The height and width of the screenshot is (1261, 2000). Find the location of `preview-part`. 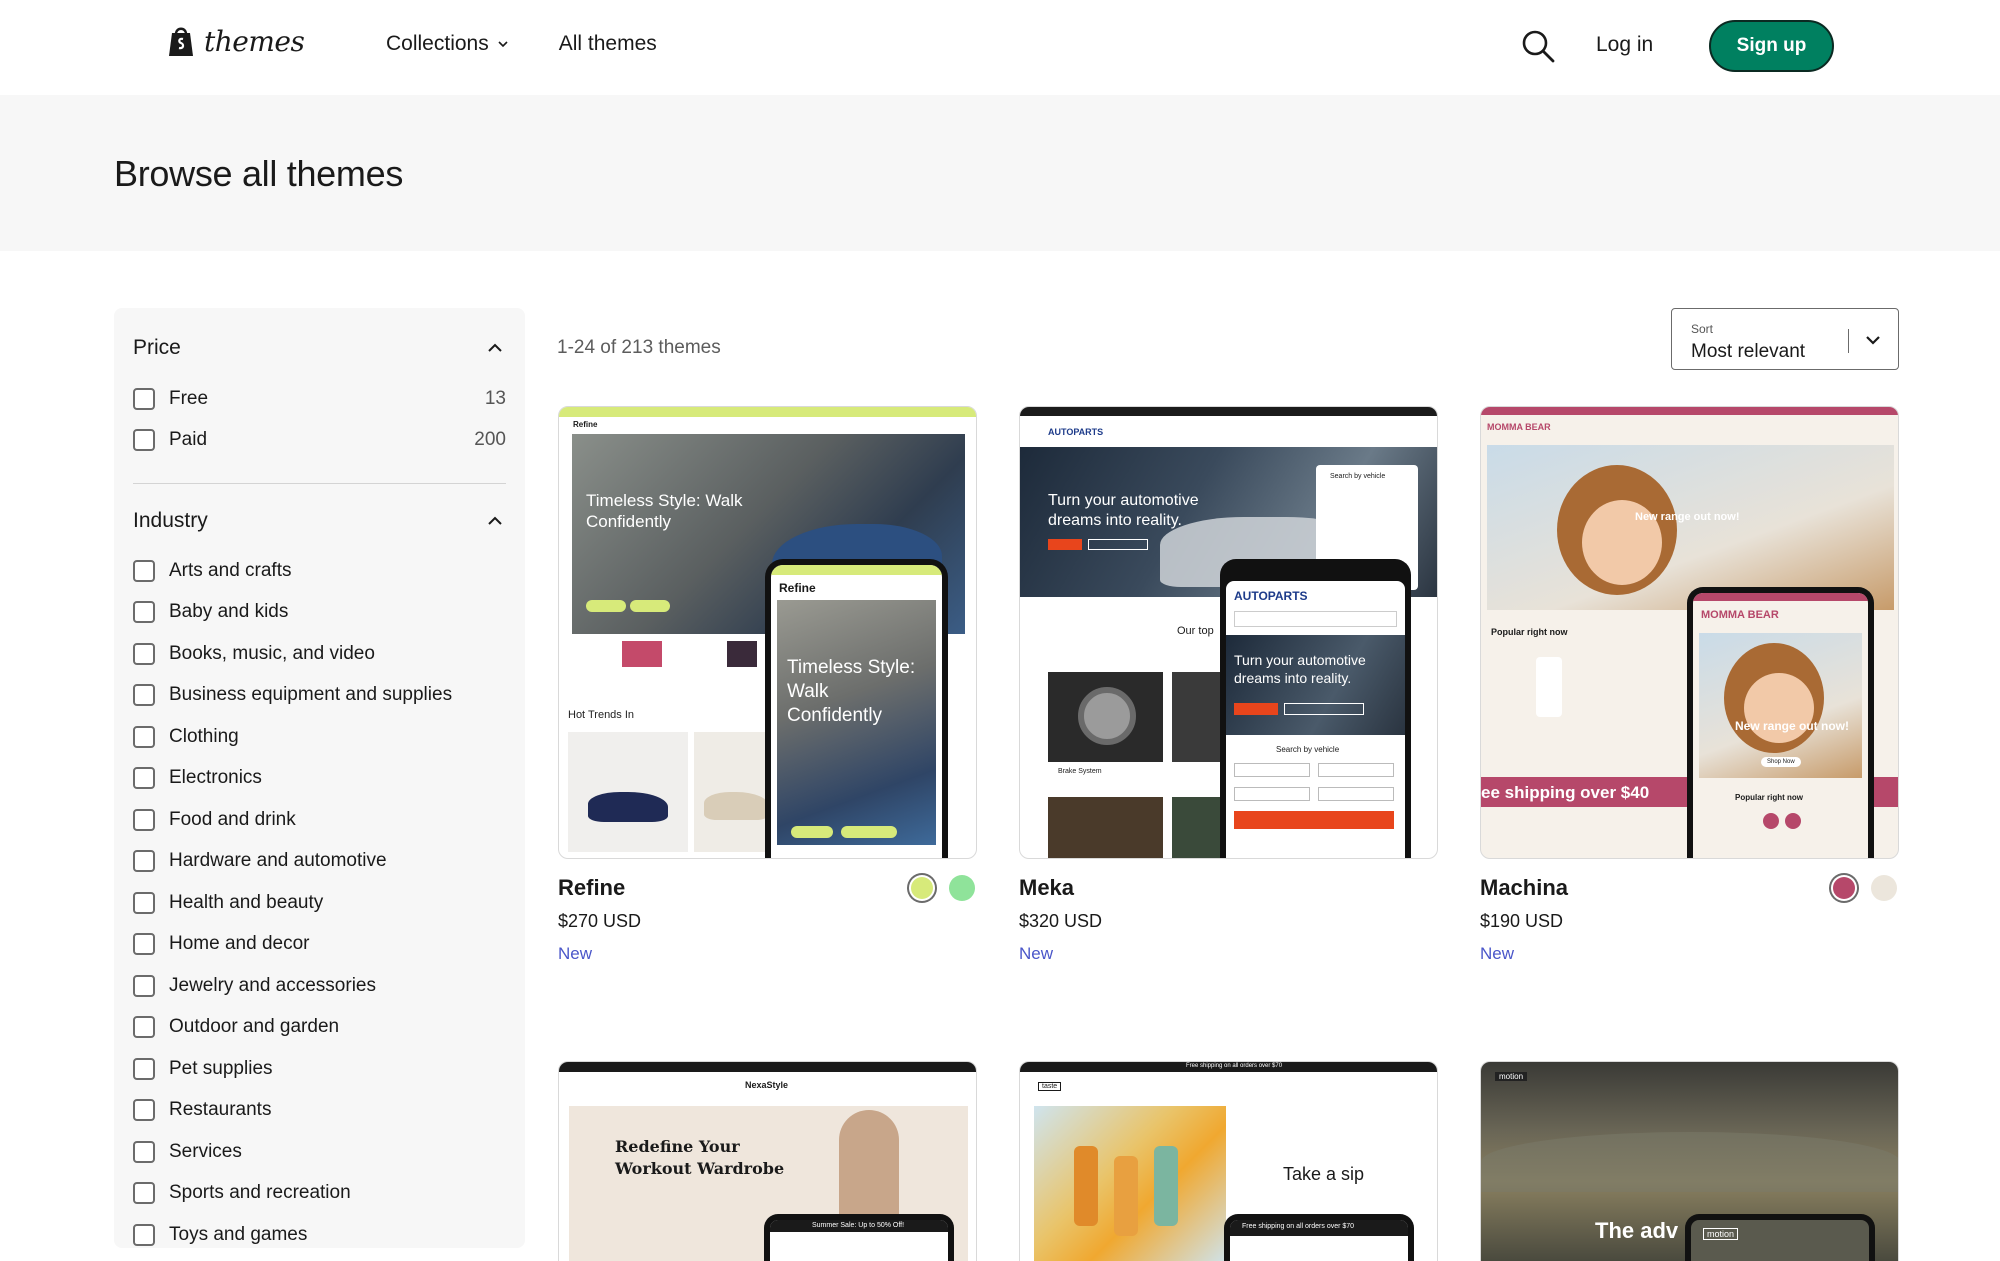

preview-part is located at coordinates (1105, 827).